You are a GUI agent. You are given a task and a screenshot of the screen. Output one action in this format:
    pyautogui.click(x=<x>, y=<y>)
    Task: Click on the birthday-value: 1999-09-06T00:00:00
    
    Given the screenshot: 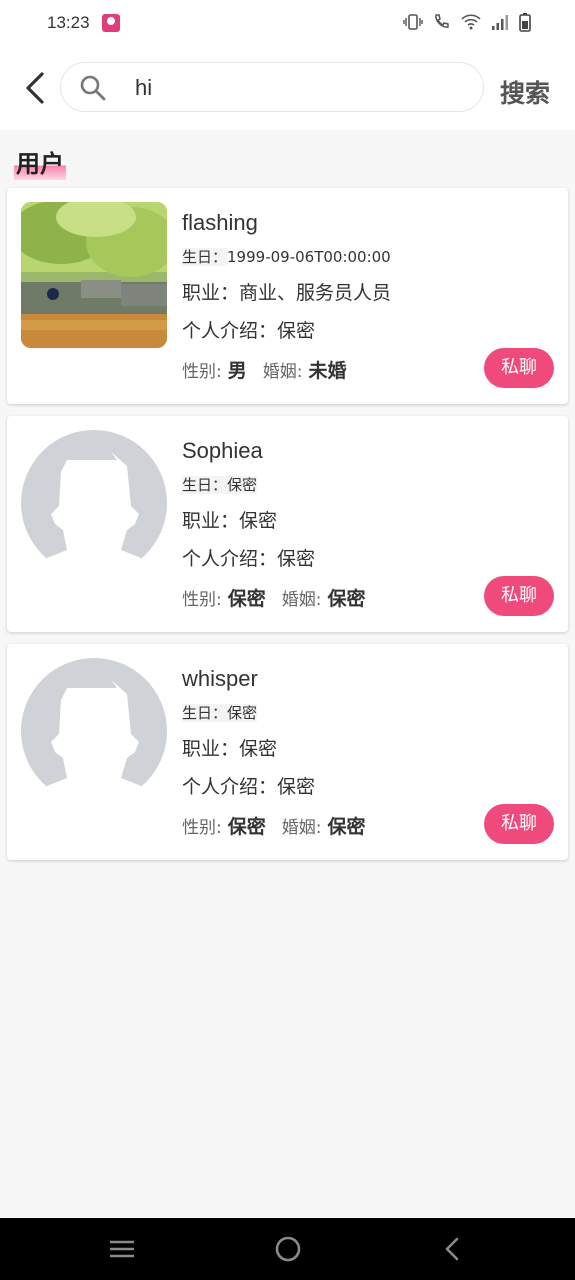 What is the action you would take?
    pyautogui.click(x=309, y=257)
    